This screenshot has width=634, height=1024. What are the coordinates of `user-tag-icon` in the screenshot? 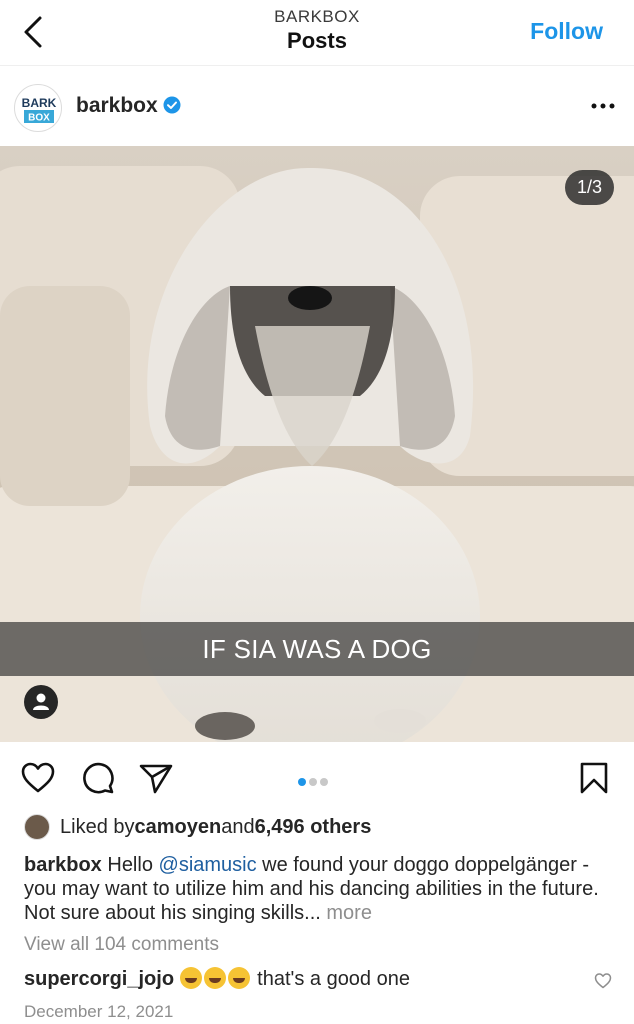 It's located at (41, 702).